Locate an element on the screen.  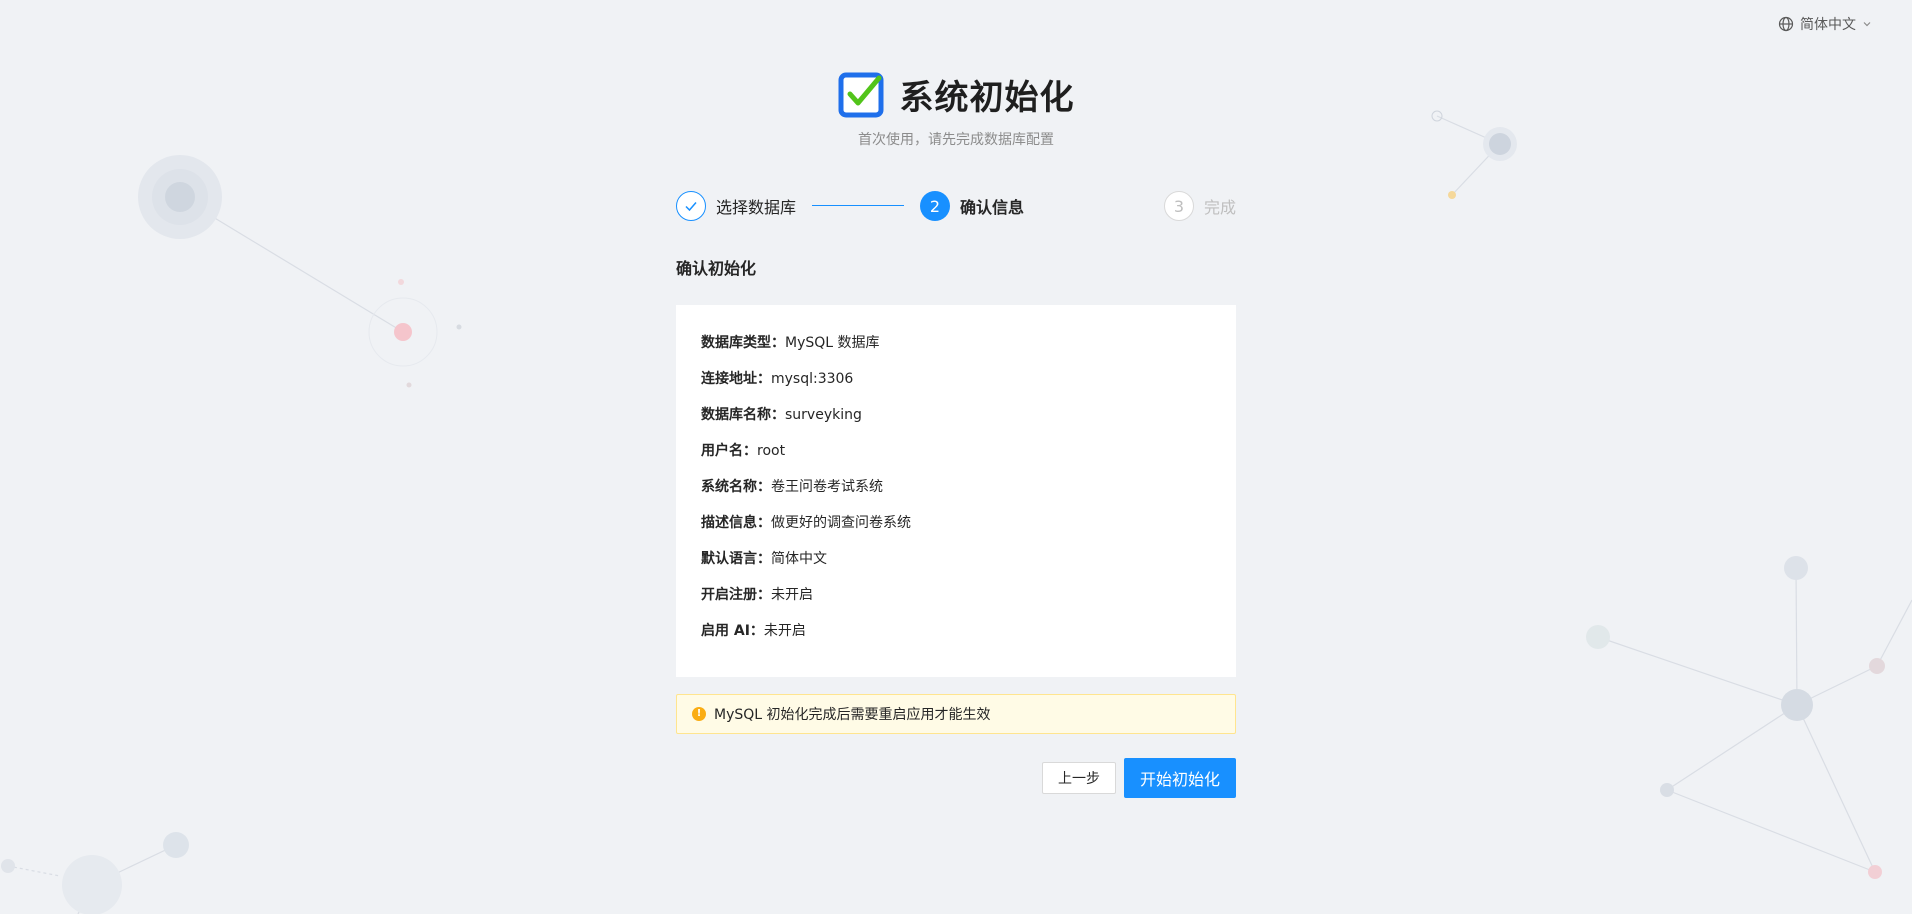
step-finished-indicator is located at coordinates (691, 206).